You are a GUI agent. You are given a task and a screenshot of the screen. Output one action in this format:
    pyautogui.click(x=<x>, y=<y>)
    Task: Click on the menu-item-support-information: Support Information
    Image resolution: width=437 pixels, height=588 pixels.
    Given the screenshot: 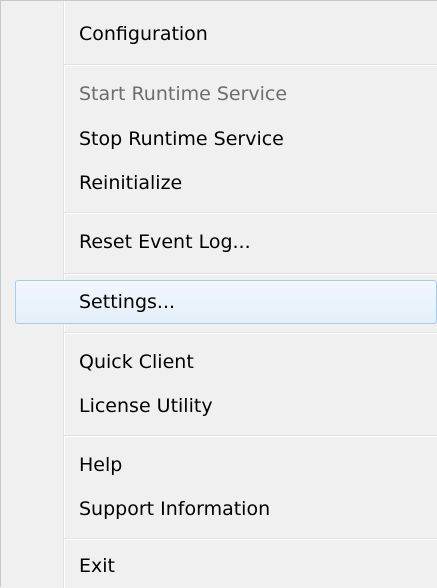 What is the action you would take?
    pyautogui.click(x=219, y=509)
    